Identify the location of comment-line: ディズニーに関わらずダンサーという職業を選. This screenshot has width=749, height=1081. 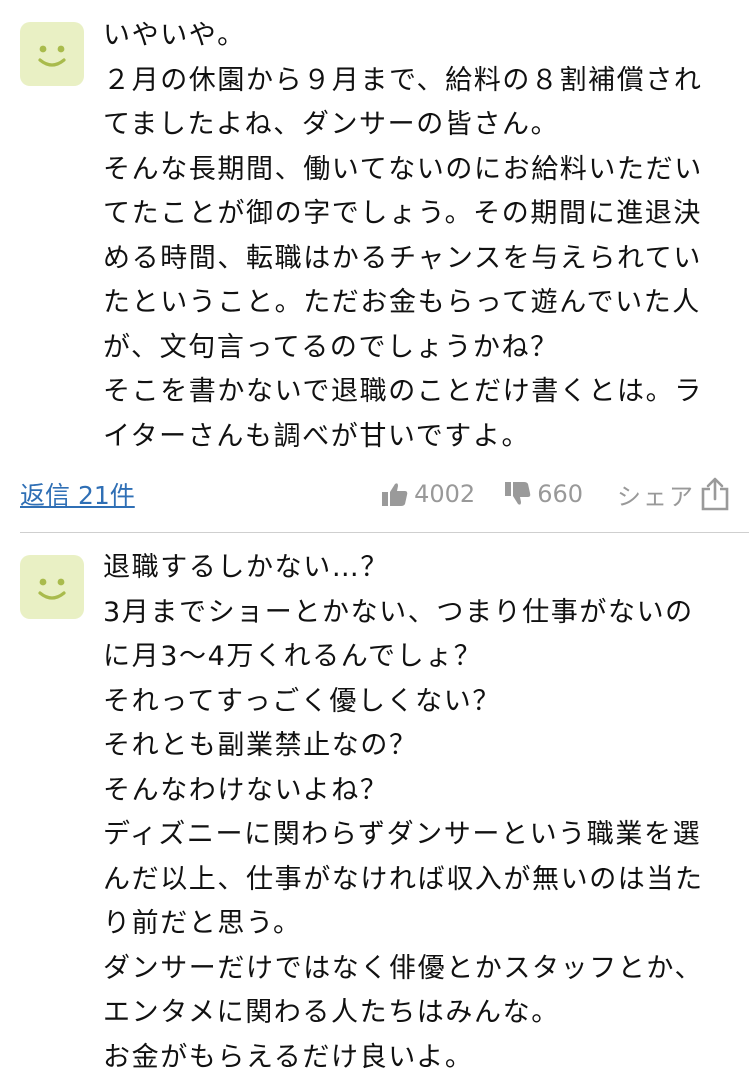
(402, 834).